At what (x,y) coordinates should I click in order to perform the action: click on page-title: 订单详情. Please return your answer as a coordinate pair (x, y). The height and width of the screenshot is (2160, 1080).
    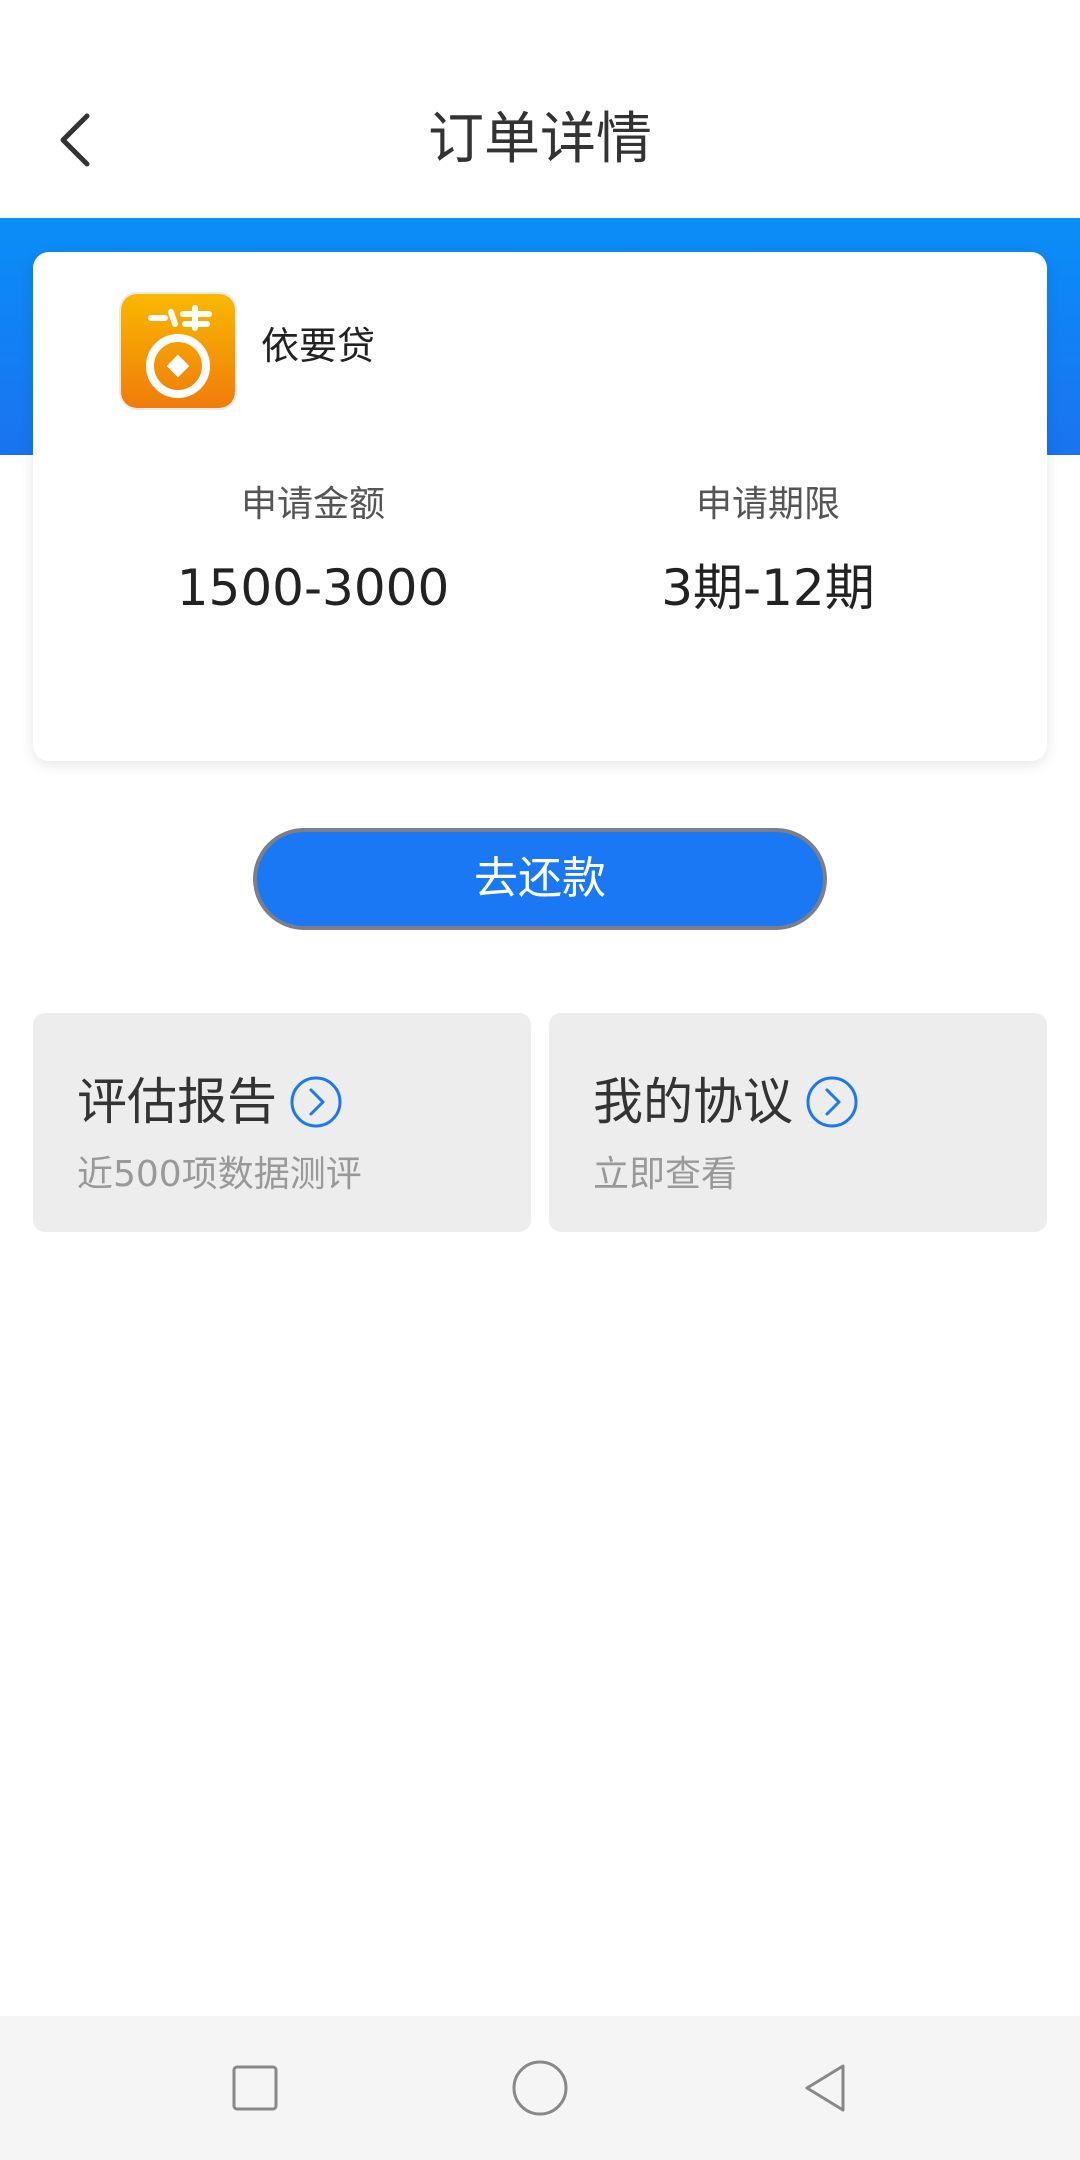
    Looking at the image, I should click on (540, 139).